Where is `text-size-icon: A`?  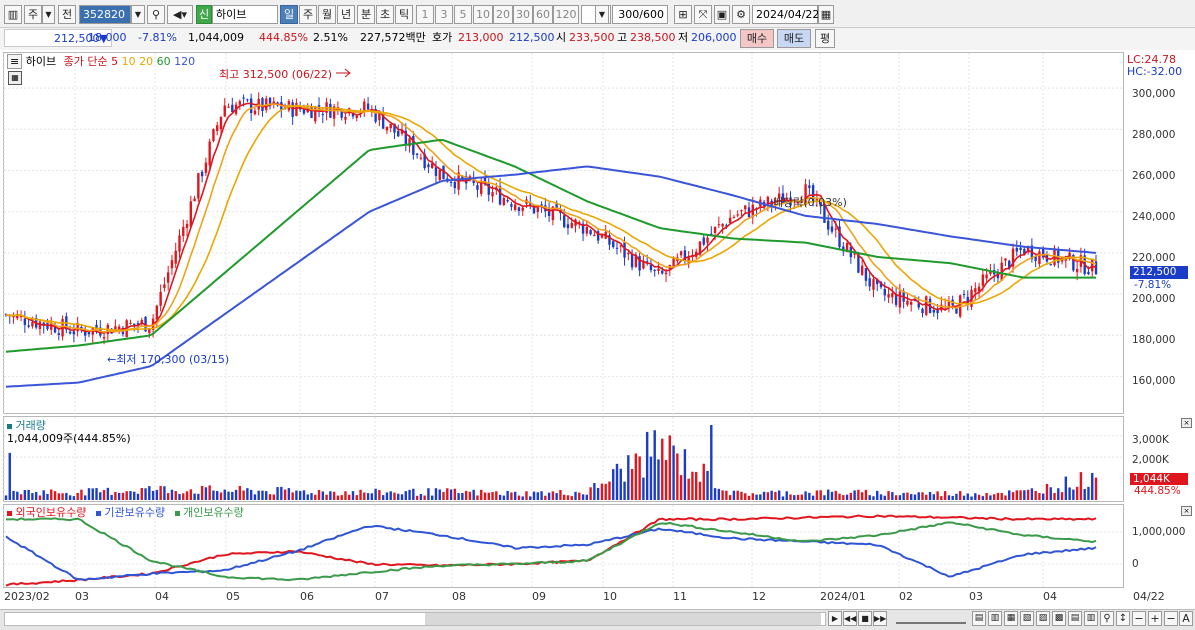
text-size-icon: A is located at coordinates (1186, 618).